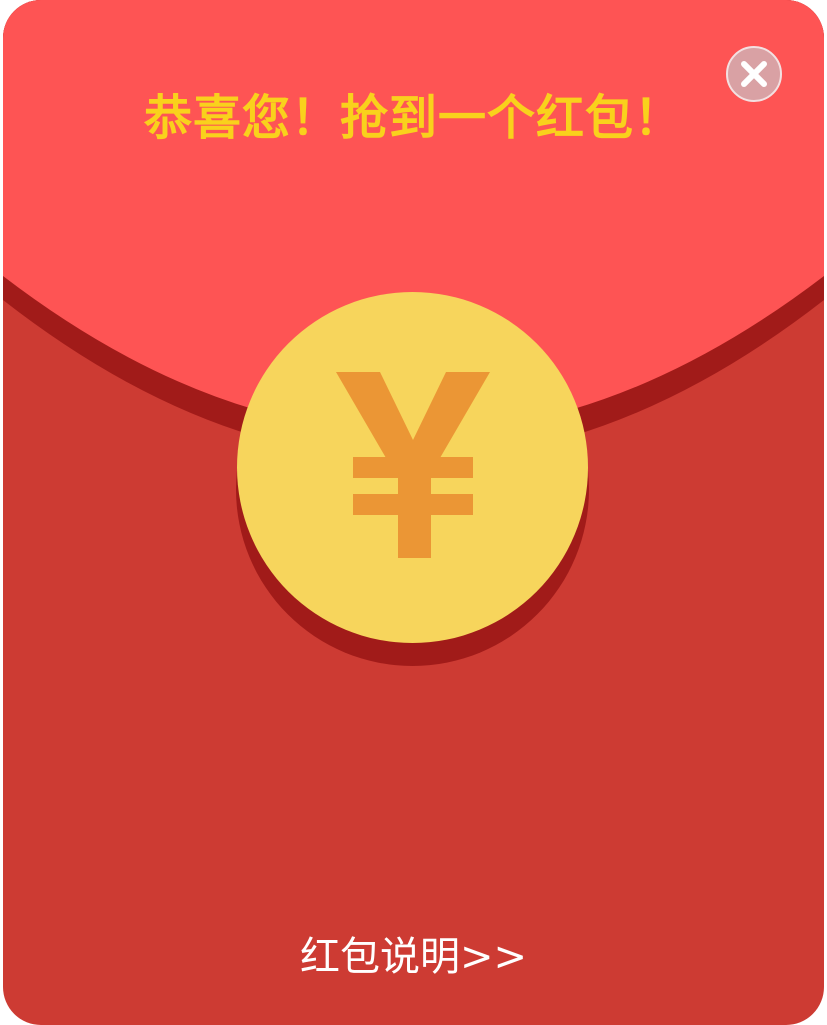 This screenshot has width=827, height=1025. I want to click on open-coin-button, so click(412, 467).